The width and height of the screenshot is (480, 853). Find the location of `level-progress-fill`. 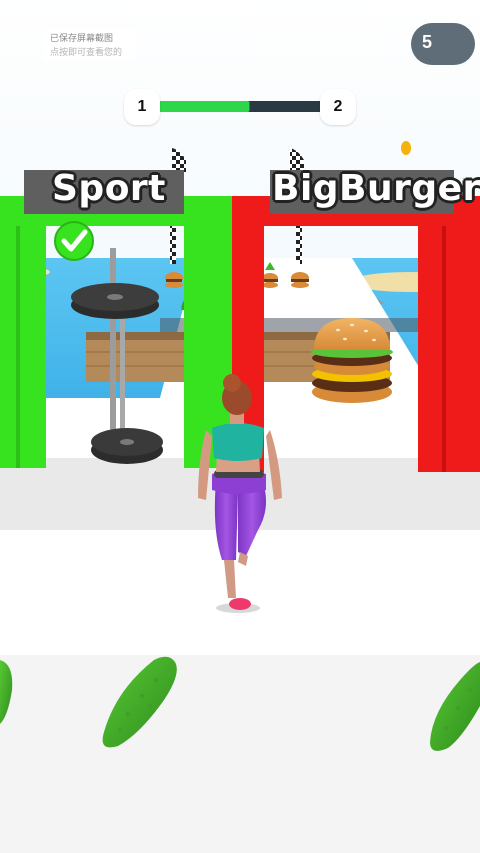

level-progress-fill is located at coordinates (203, 106).